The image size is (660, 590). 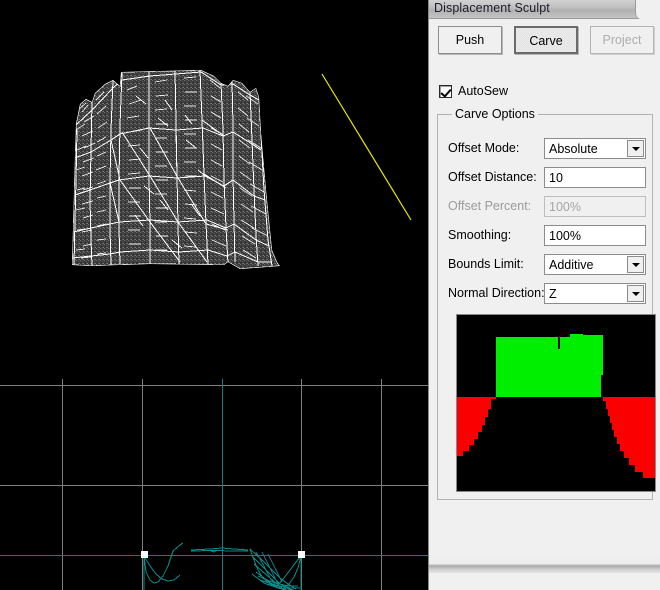 I want to click on field-normal-direction: Normal Direction: Z, so click(x=547, y=294).